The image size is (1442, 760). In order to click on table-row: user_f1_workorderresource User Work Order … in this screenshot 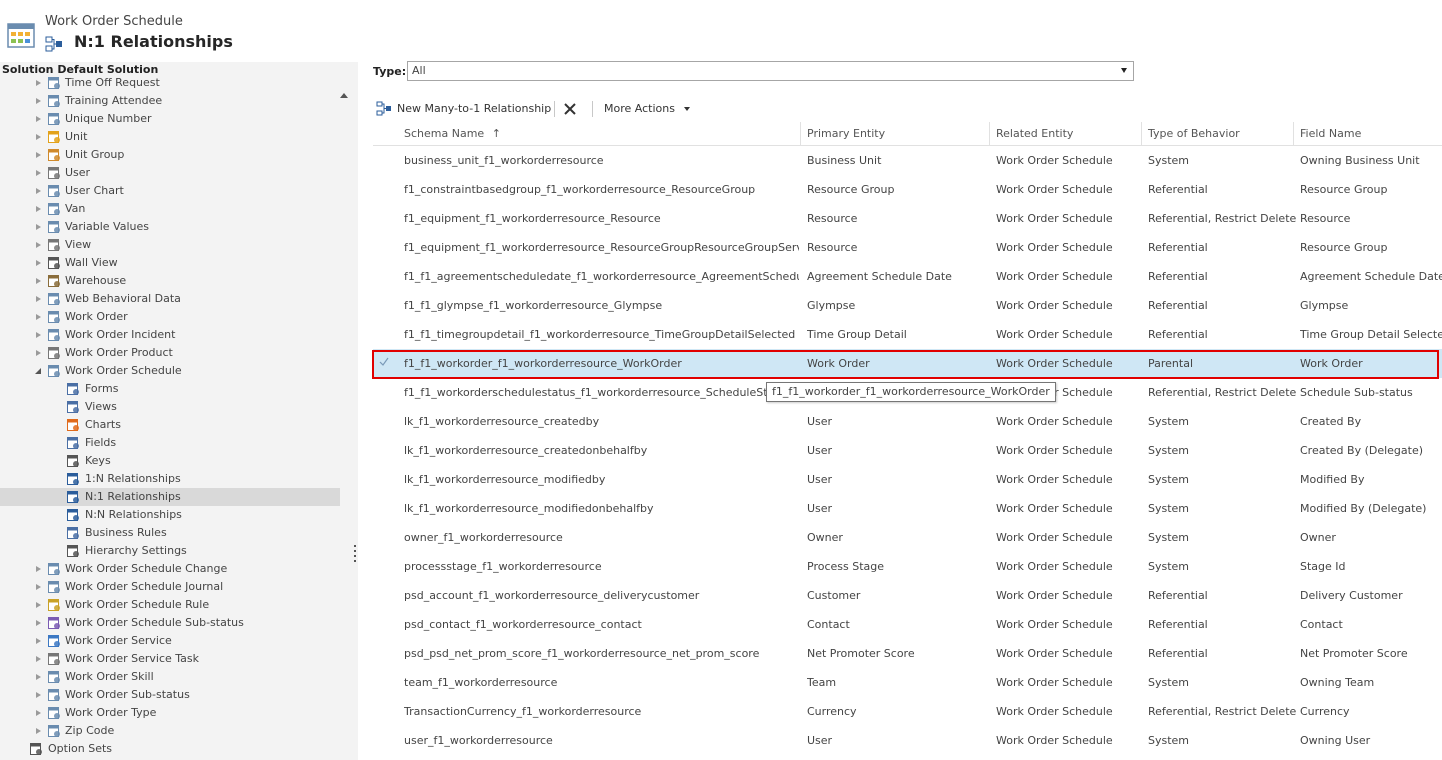, I will do `click(907, 740)`.